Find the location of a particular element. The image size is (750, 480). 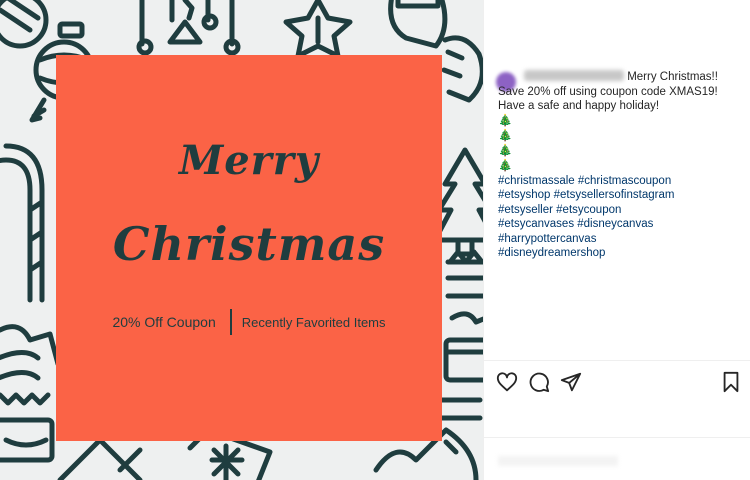

heart-icon is located at coordinates (507, 382).